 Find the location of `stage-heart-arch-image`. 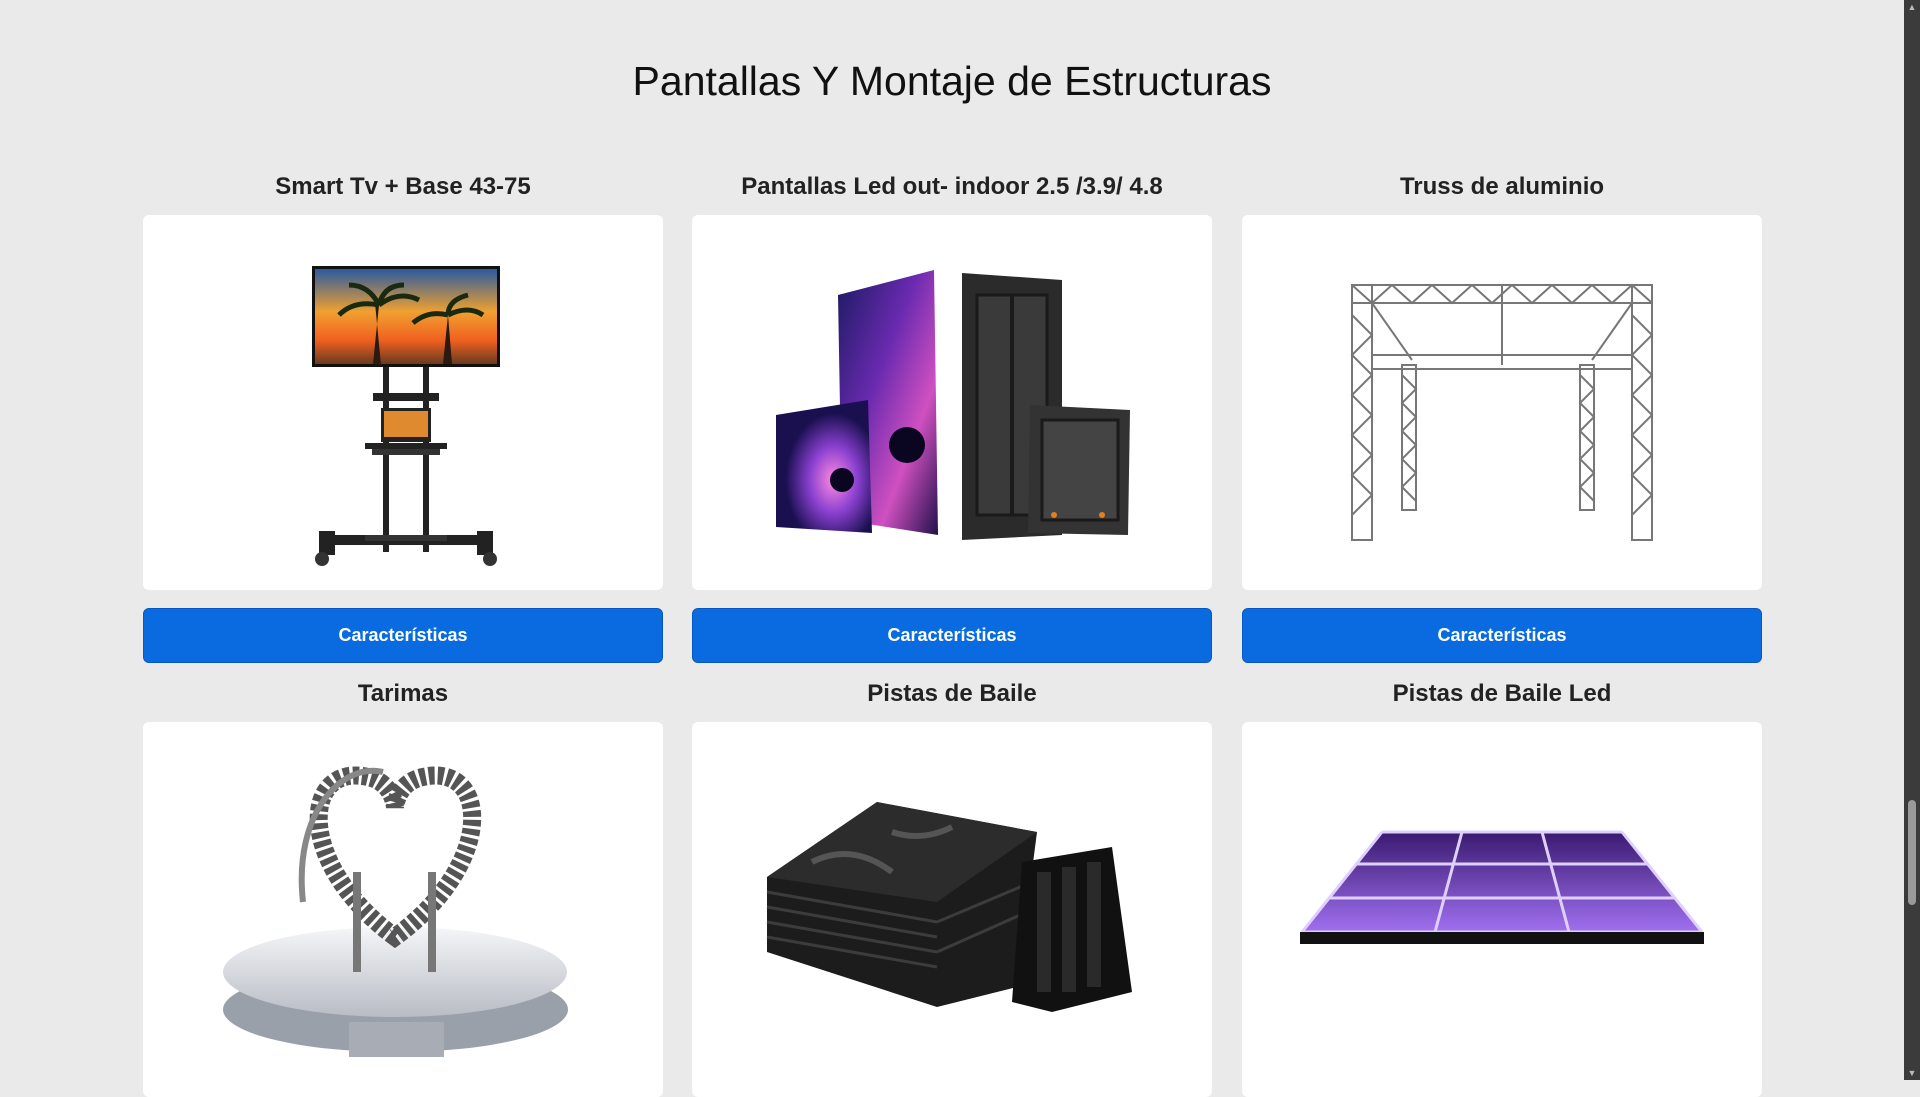

stage-heart-arch-image is located at coordinates (395, 911).